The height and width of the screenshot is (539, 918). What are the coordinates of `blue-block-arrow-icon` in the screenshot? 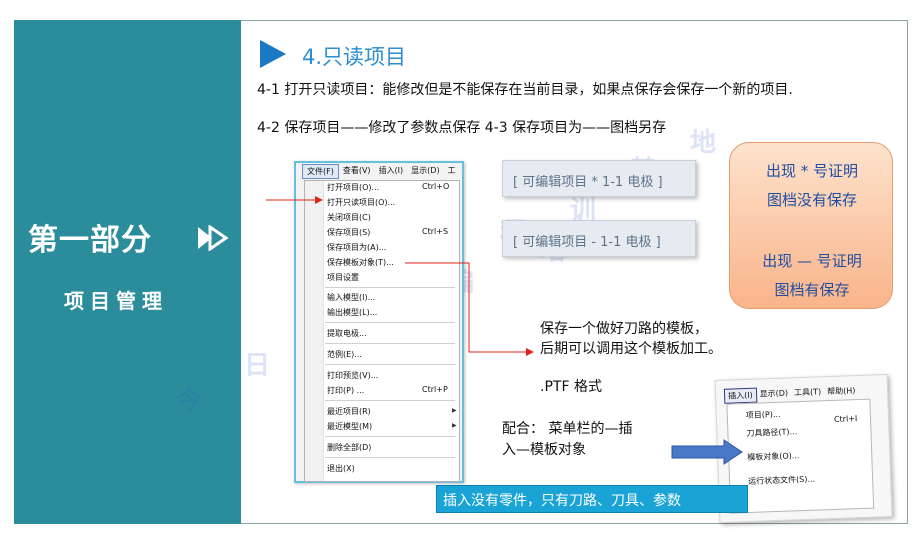 It's located at (707, 452).